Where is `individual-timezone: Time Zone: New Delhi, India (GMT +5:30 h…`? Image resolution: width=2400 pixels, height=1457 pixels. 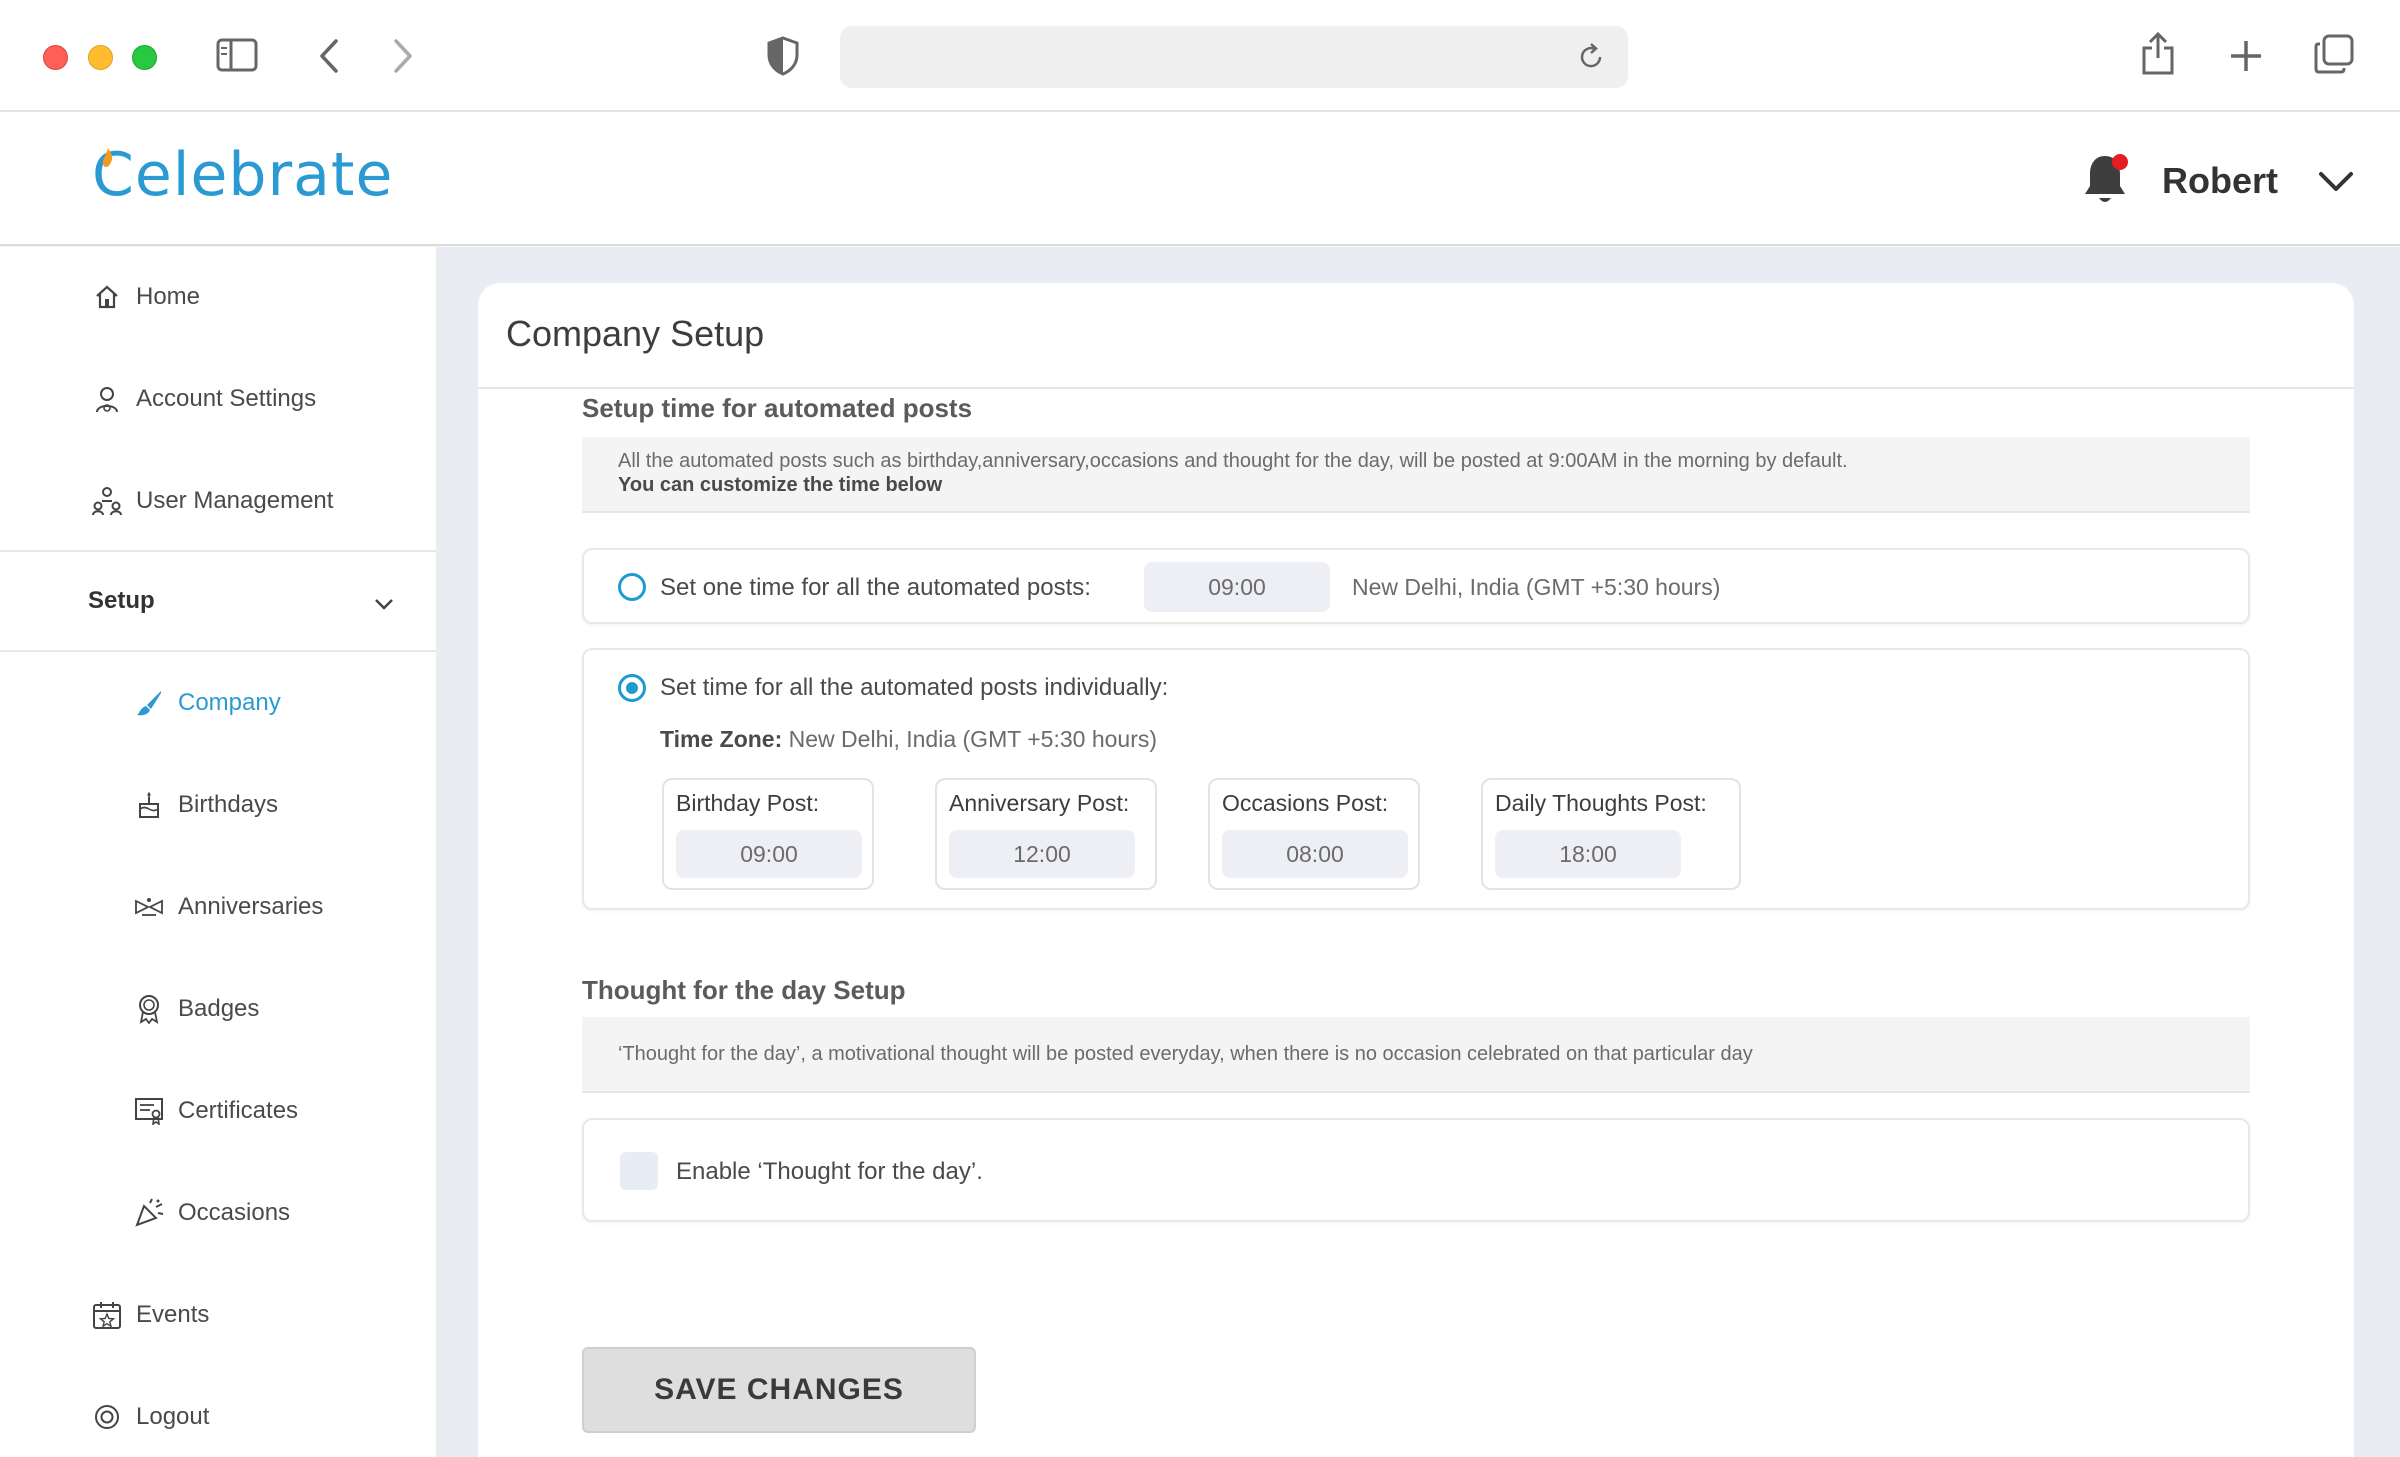 individual-timezone: Time Zone: New Delhi, India (GMT +5:30 h… is located at coordinates (908, 739).